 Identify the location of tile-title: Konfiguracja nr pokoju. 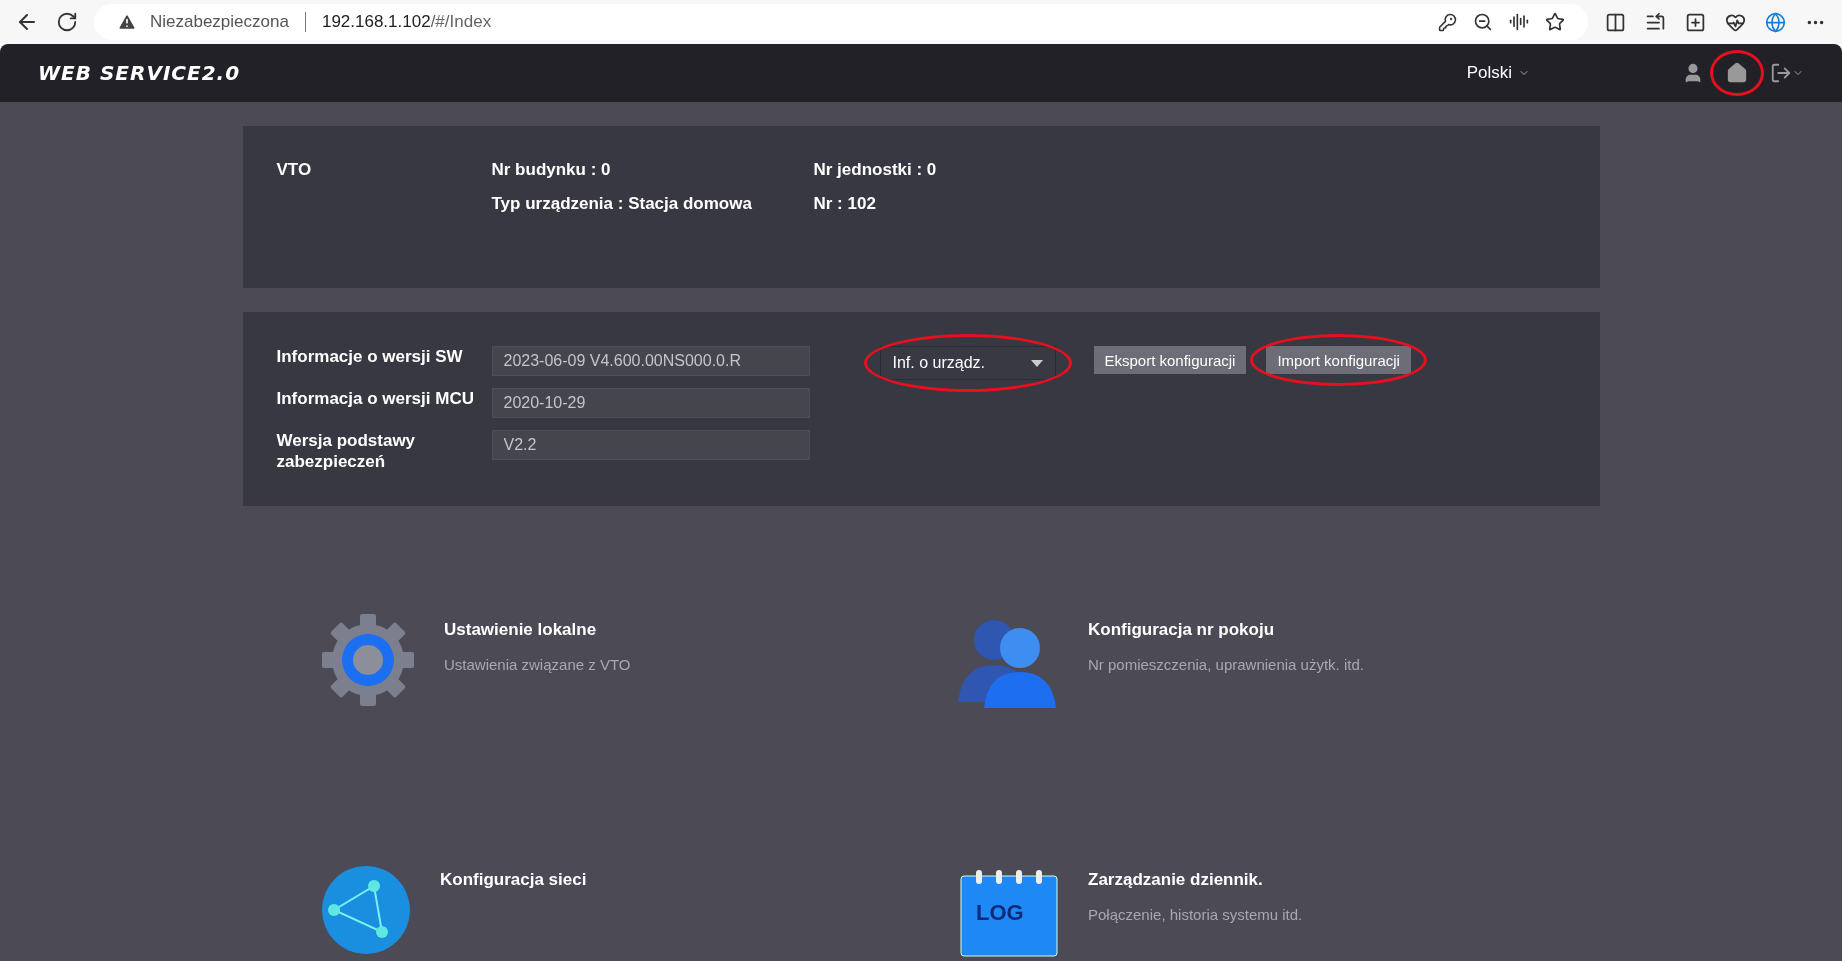
(1226, 630).